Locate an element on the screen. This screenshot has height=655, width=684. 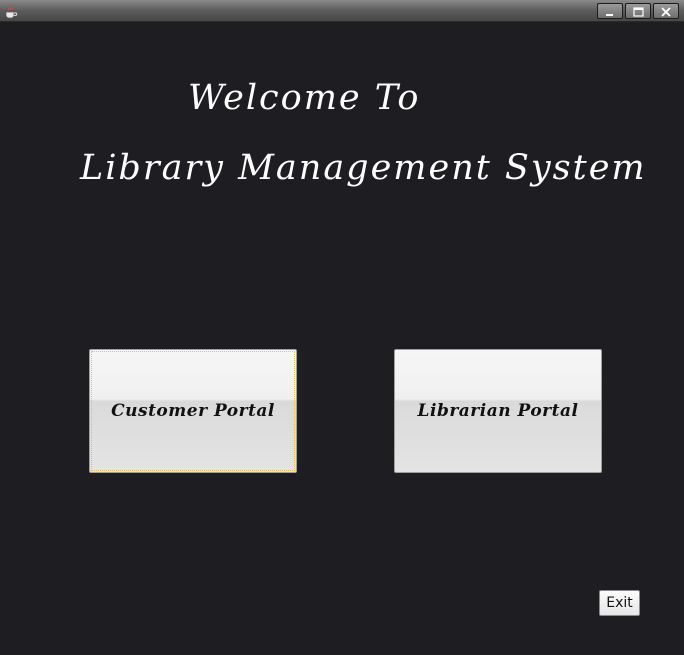
exit-button: Exit is located at coordinates (619, 603).